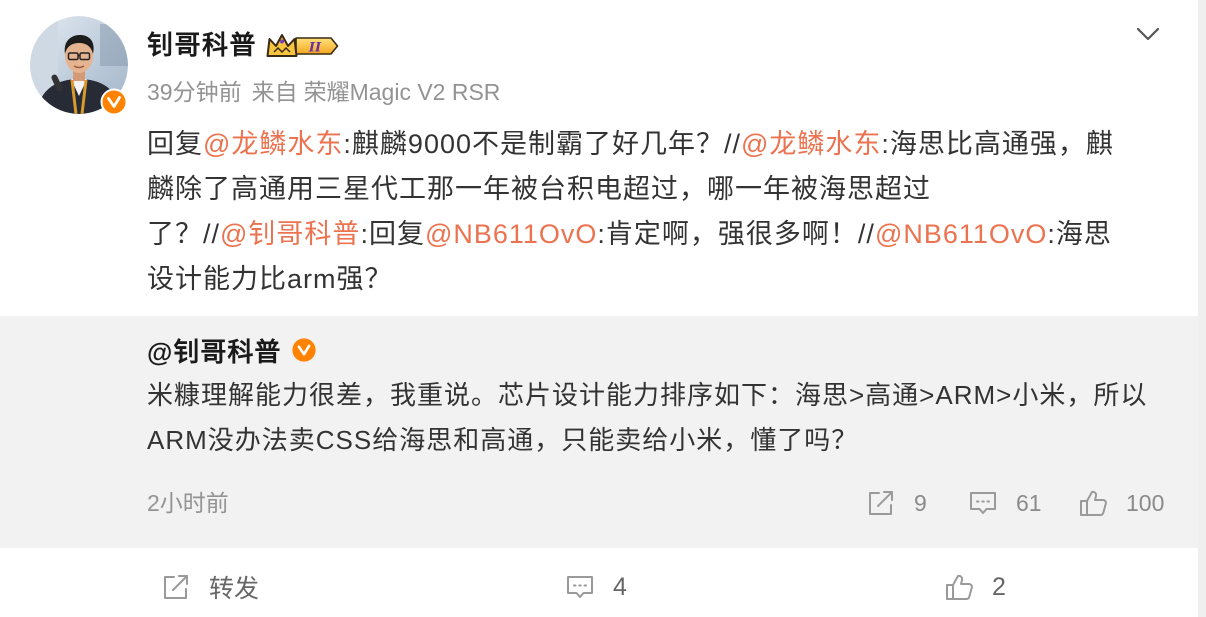 This screenshot has width=1206, height=617. Describe the element at coordinates (290, 234) in the screenshot. I see `mention-link: @钊哥科普` at that location.